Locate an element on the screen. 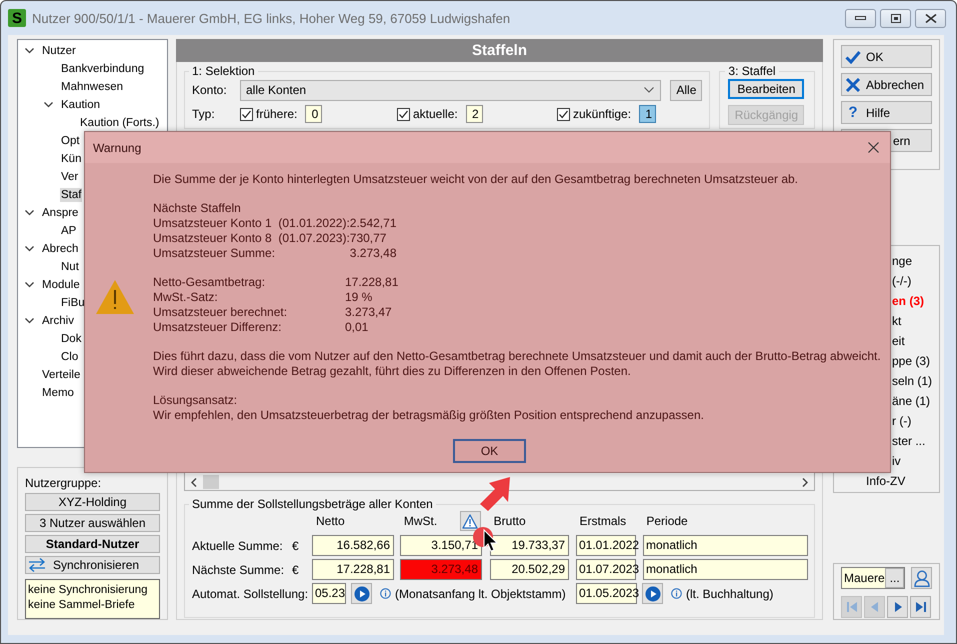  tree-item: Kaution is located at coordinates (81, 105).